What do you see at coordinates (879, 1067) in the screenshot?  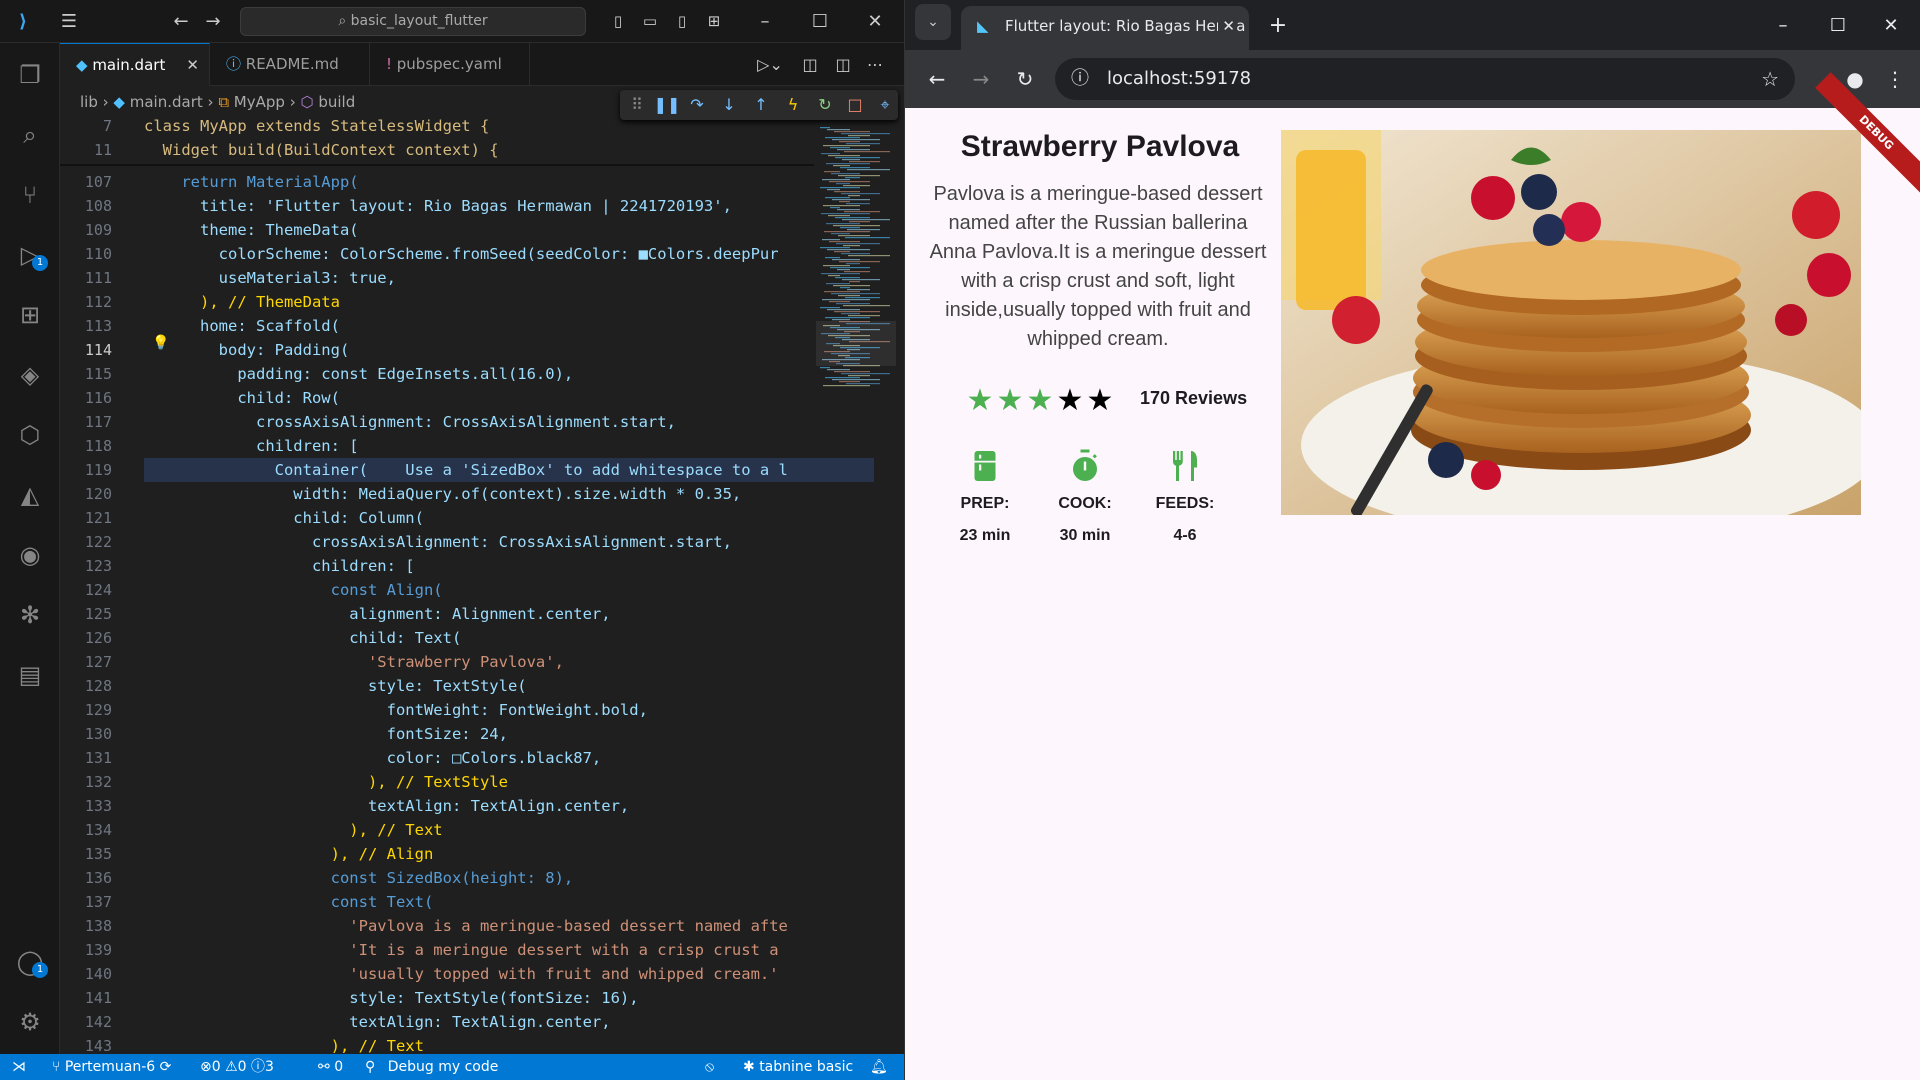 I see `notifications-bell-icon: 🔔︎` at bounding box center [879, 1067].